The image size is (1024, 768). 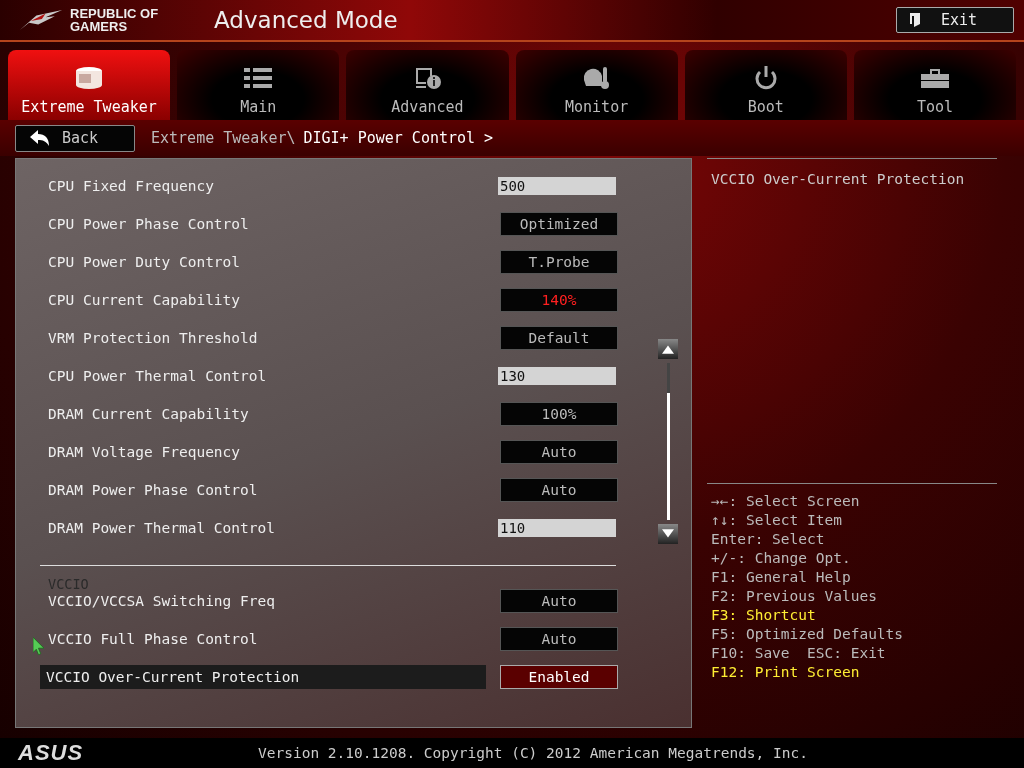 I want to click on menu-tab: Monitor, so click(x=596, y=85).